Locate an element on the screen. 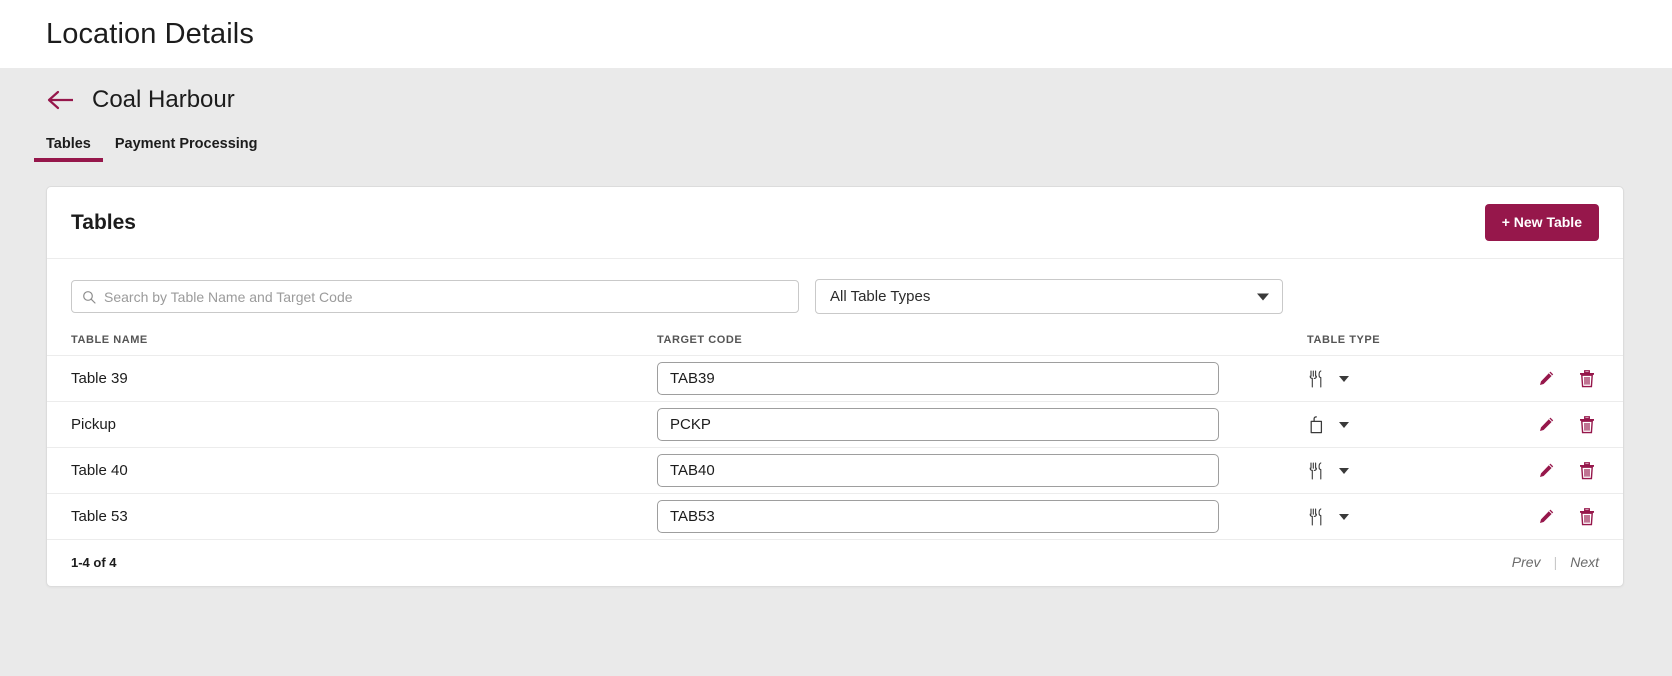 The width and height of the screenshot is (1672, 676). tab-payment-processing: Payment Processing is located at coordinates (186, 148).